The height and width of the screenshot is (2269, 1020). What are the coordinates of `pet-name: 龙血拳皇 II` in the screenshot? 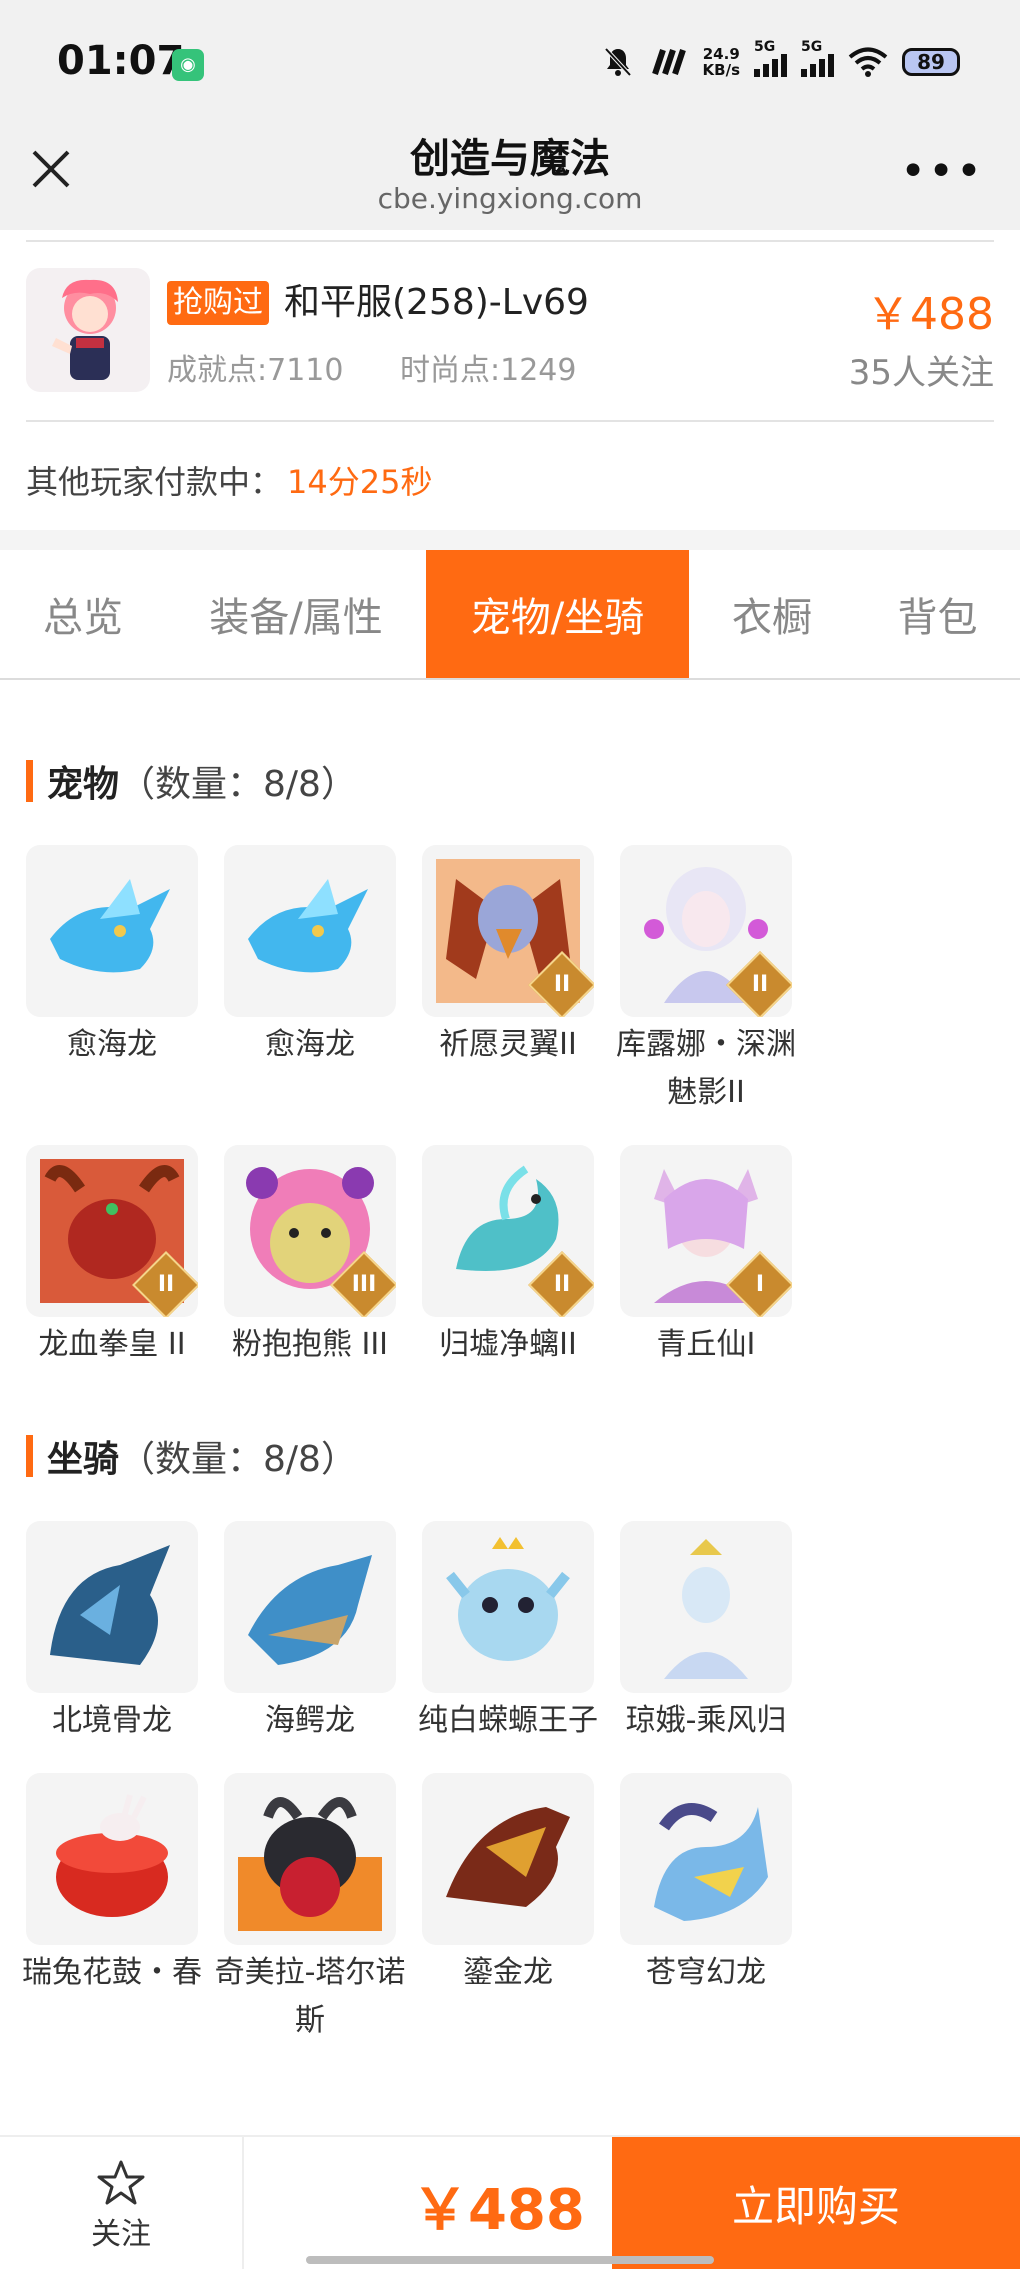 It's located at (112, 1344).